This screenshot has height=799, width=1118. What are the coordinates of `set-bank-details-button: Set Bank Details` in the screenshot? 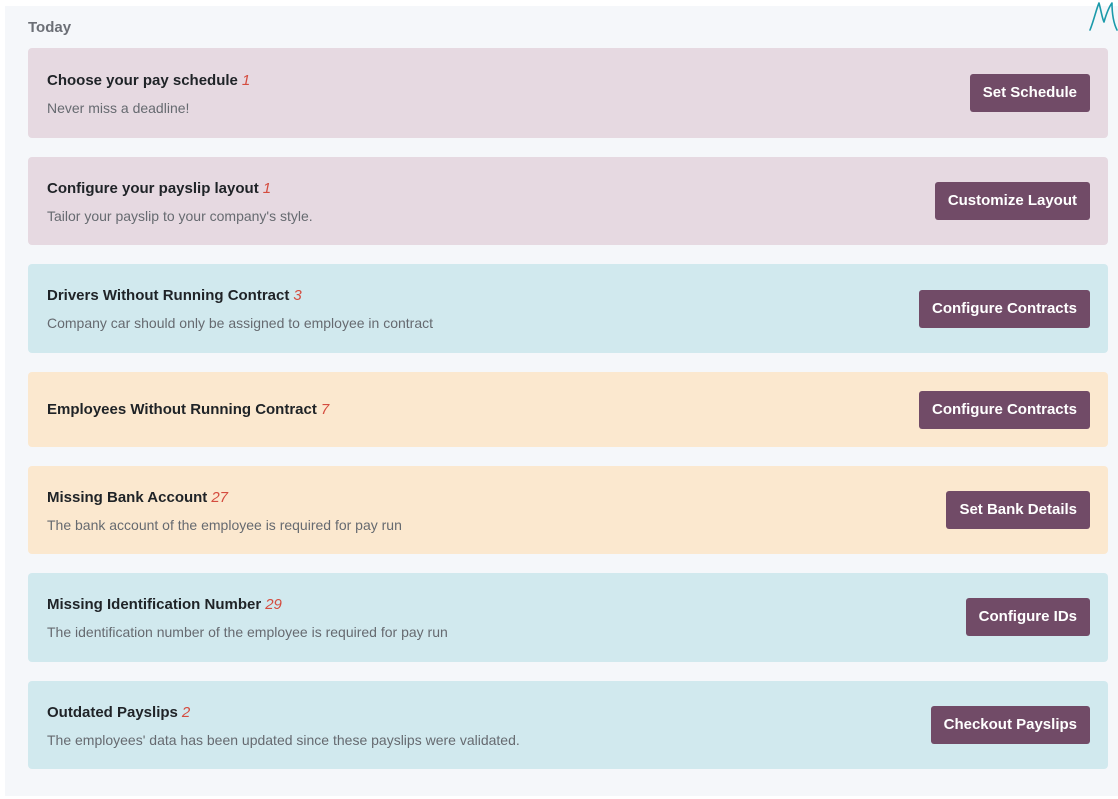 It's located at (1018, 510).